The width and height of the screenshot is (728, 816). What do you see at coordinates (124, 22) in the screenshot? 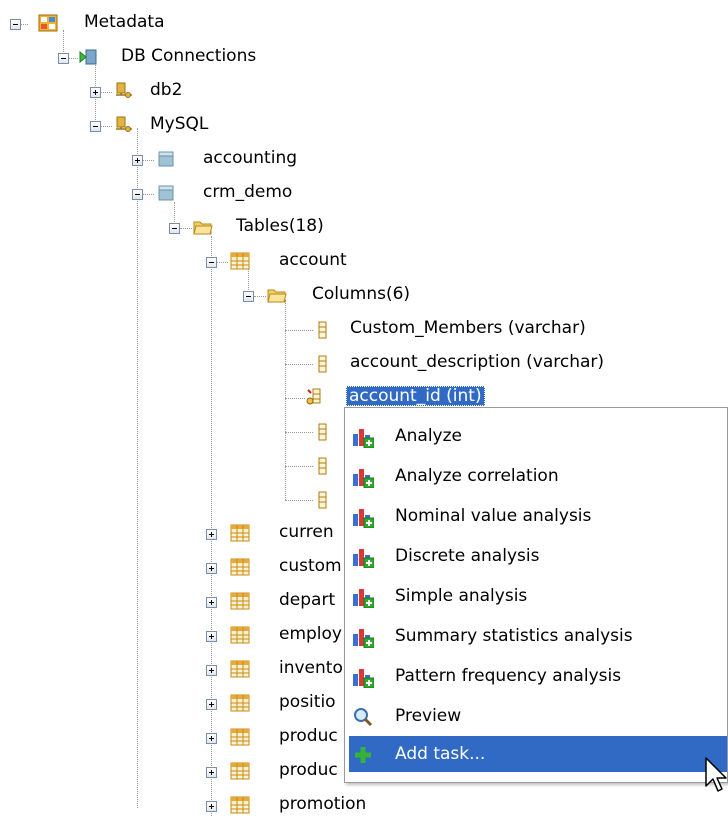
I see `tree-node-metadata: Metadata` at bounding box center [124, 22].